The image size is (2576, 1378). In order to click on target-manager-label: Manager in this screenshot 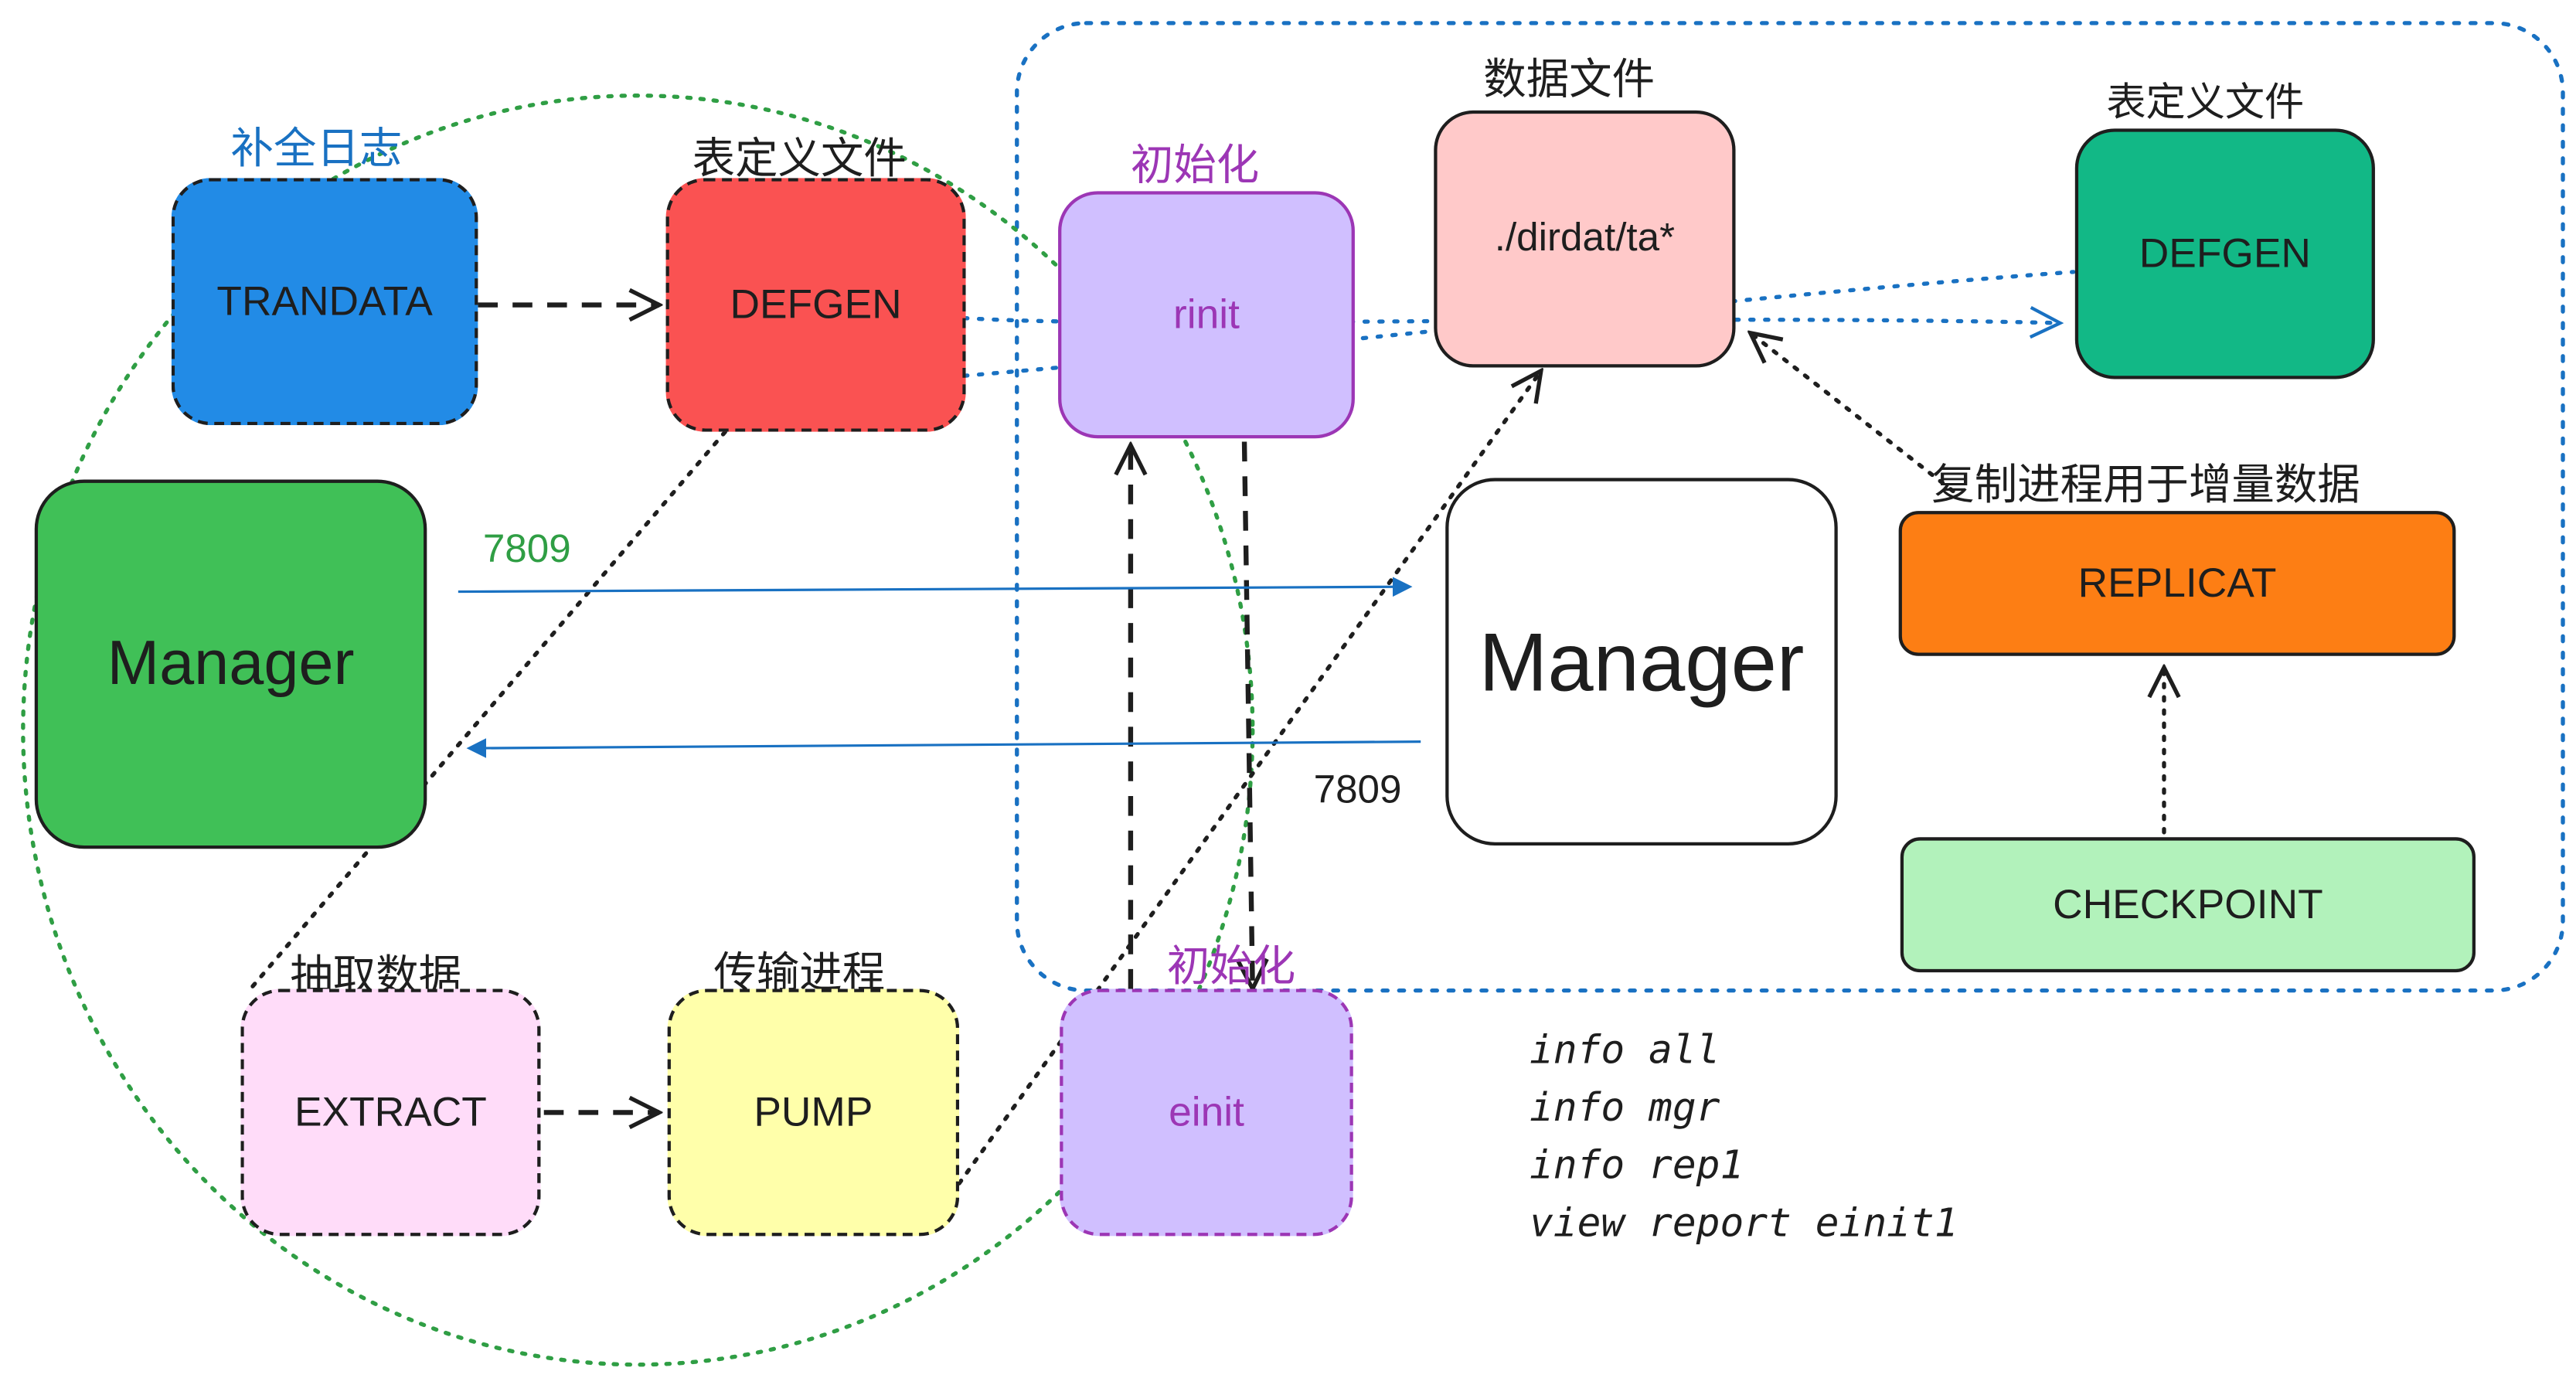, I will do `click(1642, 661)`.